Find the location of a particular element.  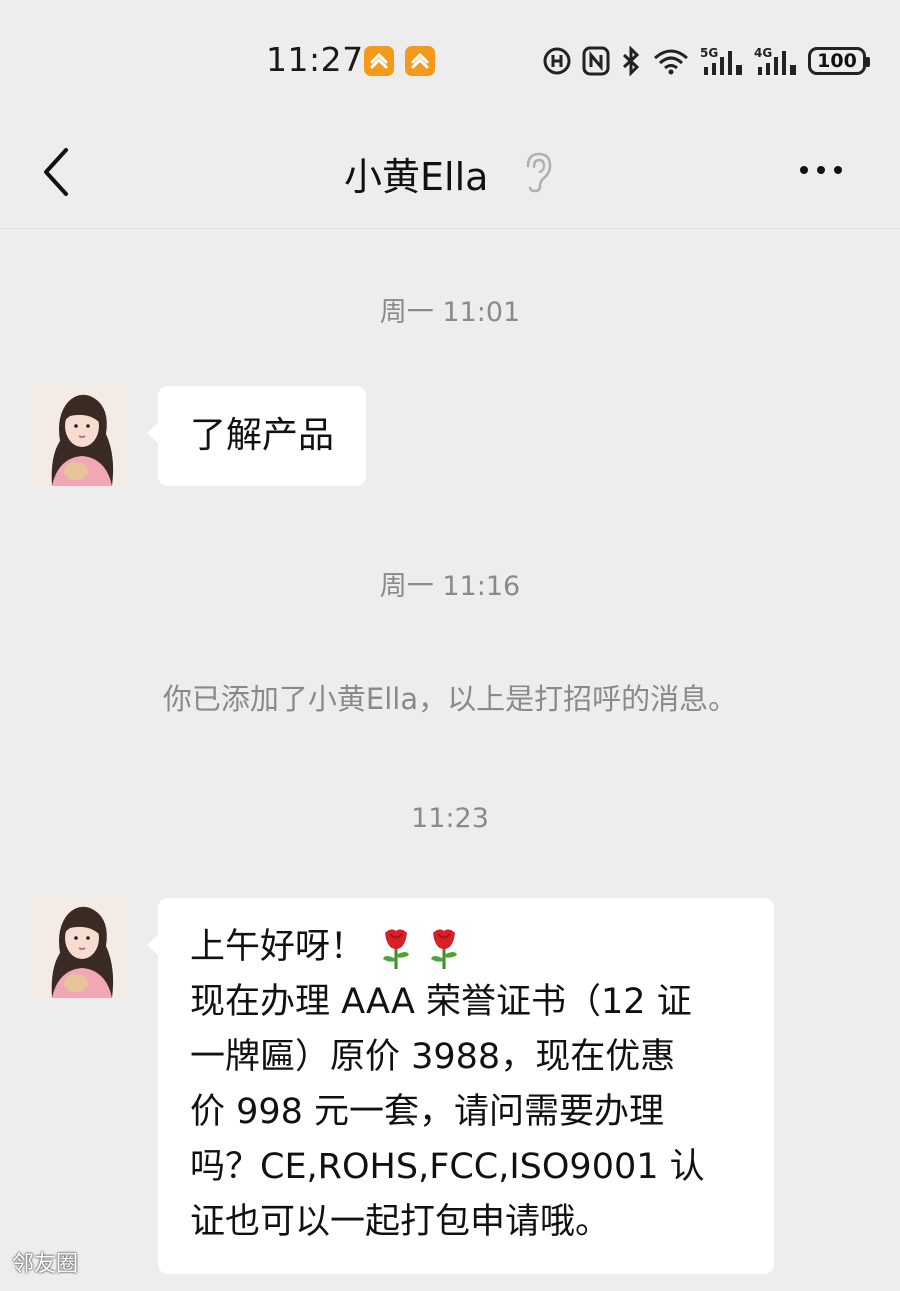

message-line: 上午好呀！ is located at coordinates (467, 947).